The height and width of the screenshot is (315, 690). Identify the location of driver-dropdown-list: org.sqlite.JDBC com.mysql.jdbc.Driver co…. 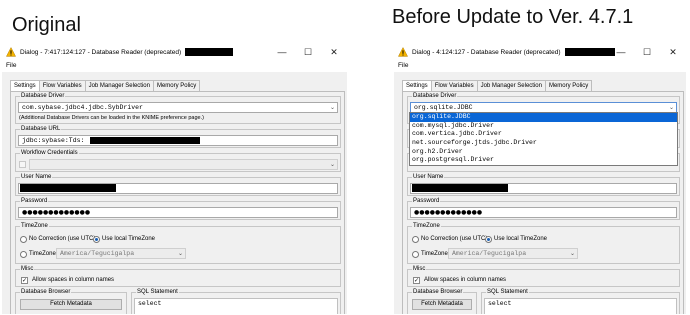
(543, 139).